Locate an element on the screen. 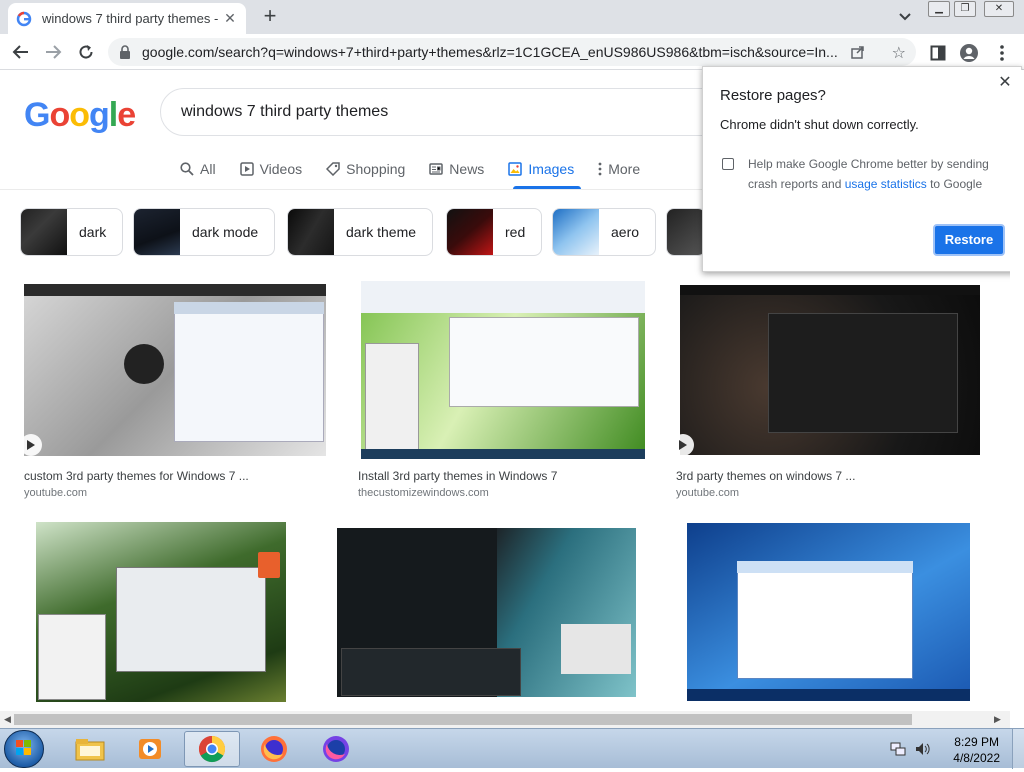 Image resolution: width=1024 pixels, height=772 pixels. side-panel-icon is located at coordinates (938, 53).